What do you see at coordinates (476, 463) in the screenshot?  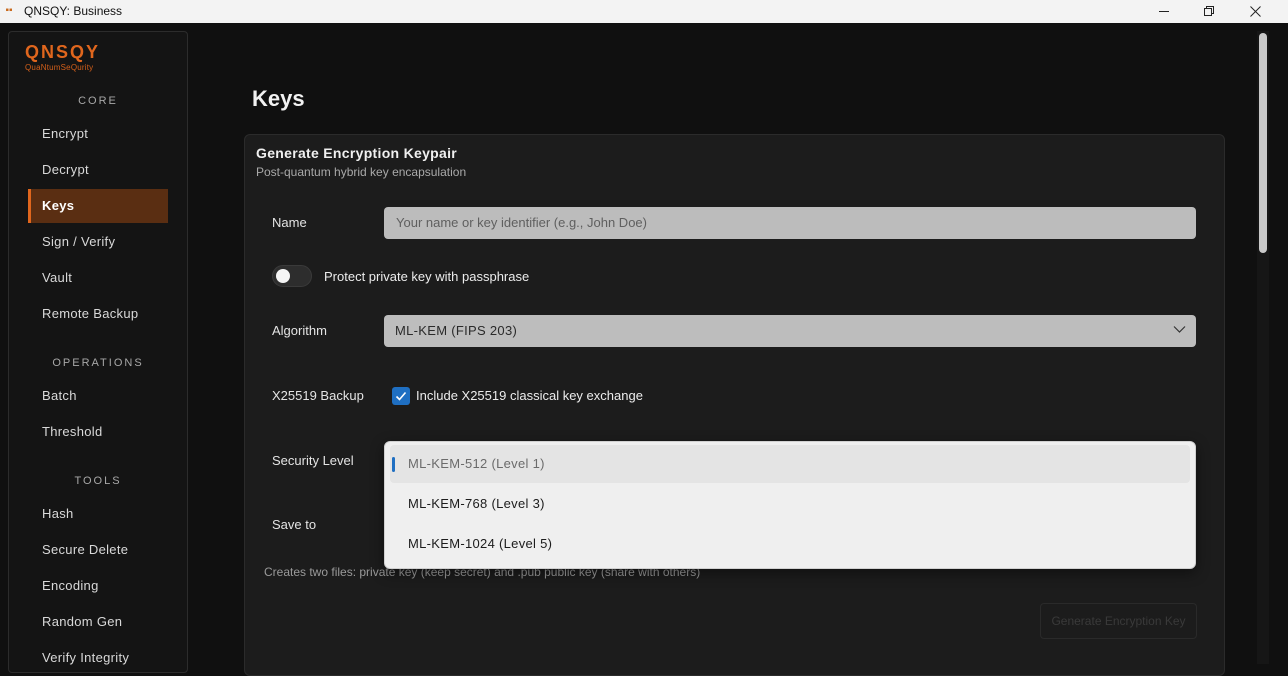 I see `option-label: ML-KEM-512 (Level 1)` at bounding box center [476, 463].